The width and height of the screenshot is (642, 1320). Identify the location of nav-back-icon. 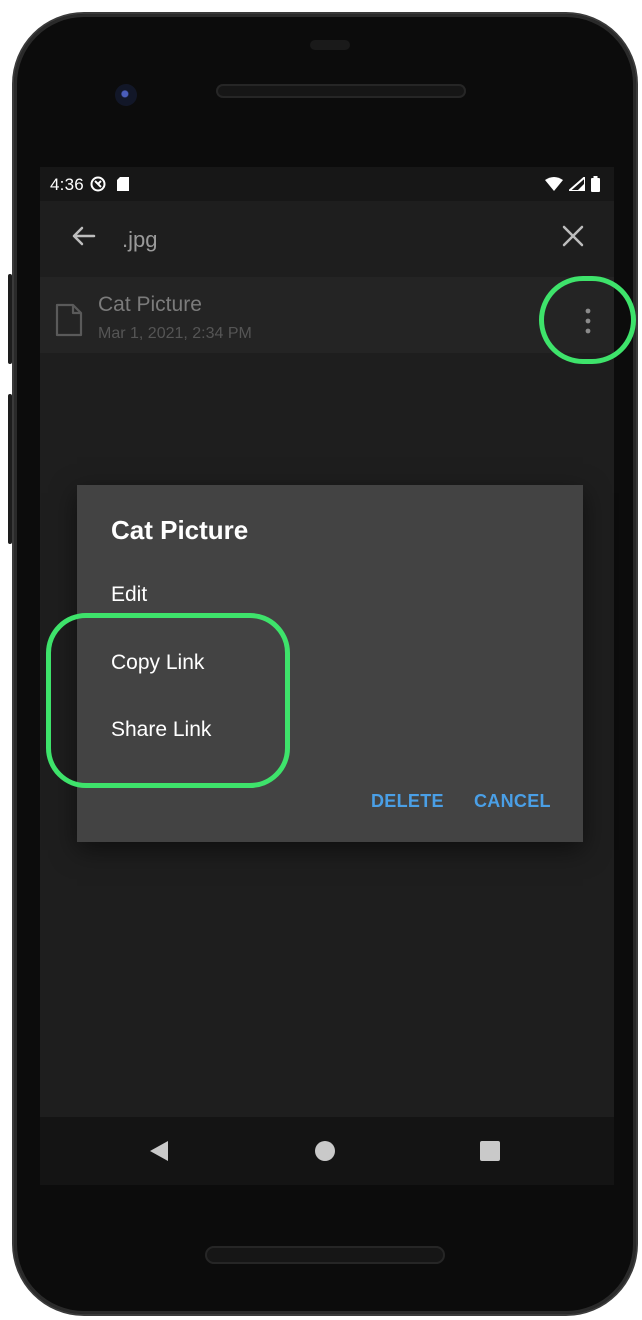
(159, 1151).